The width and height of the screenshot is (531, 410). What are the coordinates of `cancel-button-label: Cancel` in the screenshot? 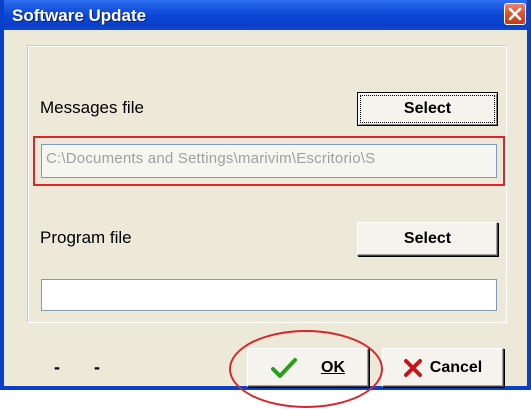 It's located at (456, 367).